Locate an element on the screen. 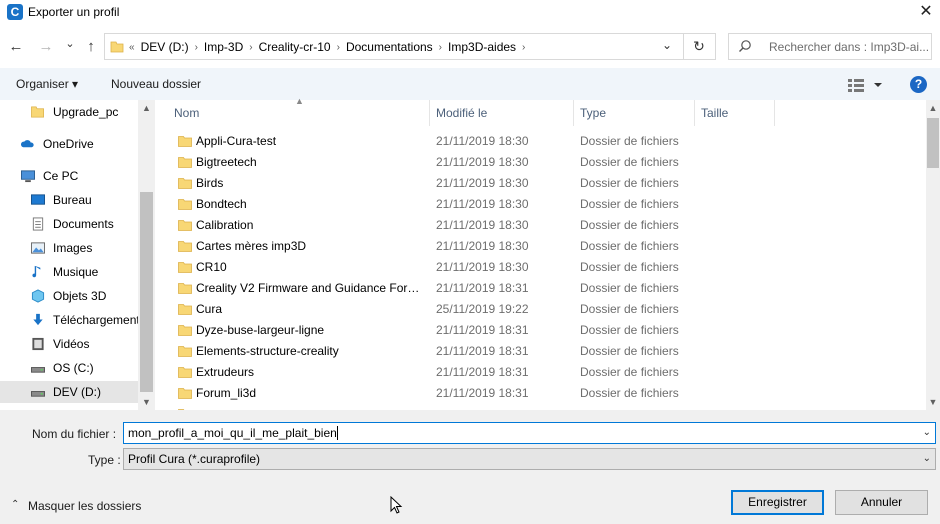 This screenshot has height=524, width=940. save-button: Enregistrer is located at coordinates (777, 502).